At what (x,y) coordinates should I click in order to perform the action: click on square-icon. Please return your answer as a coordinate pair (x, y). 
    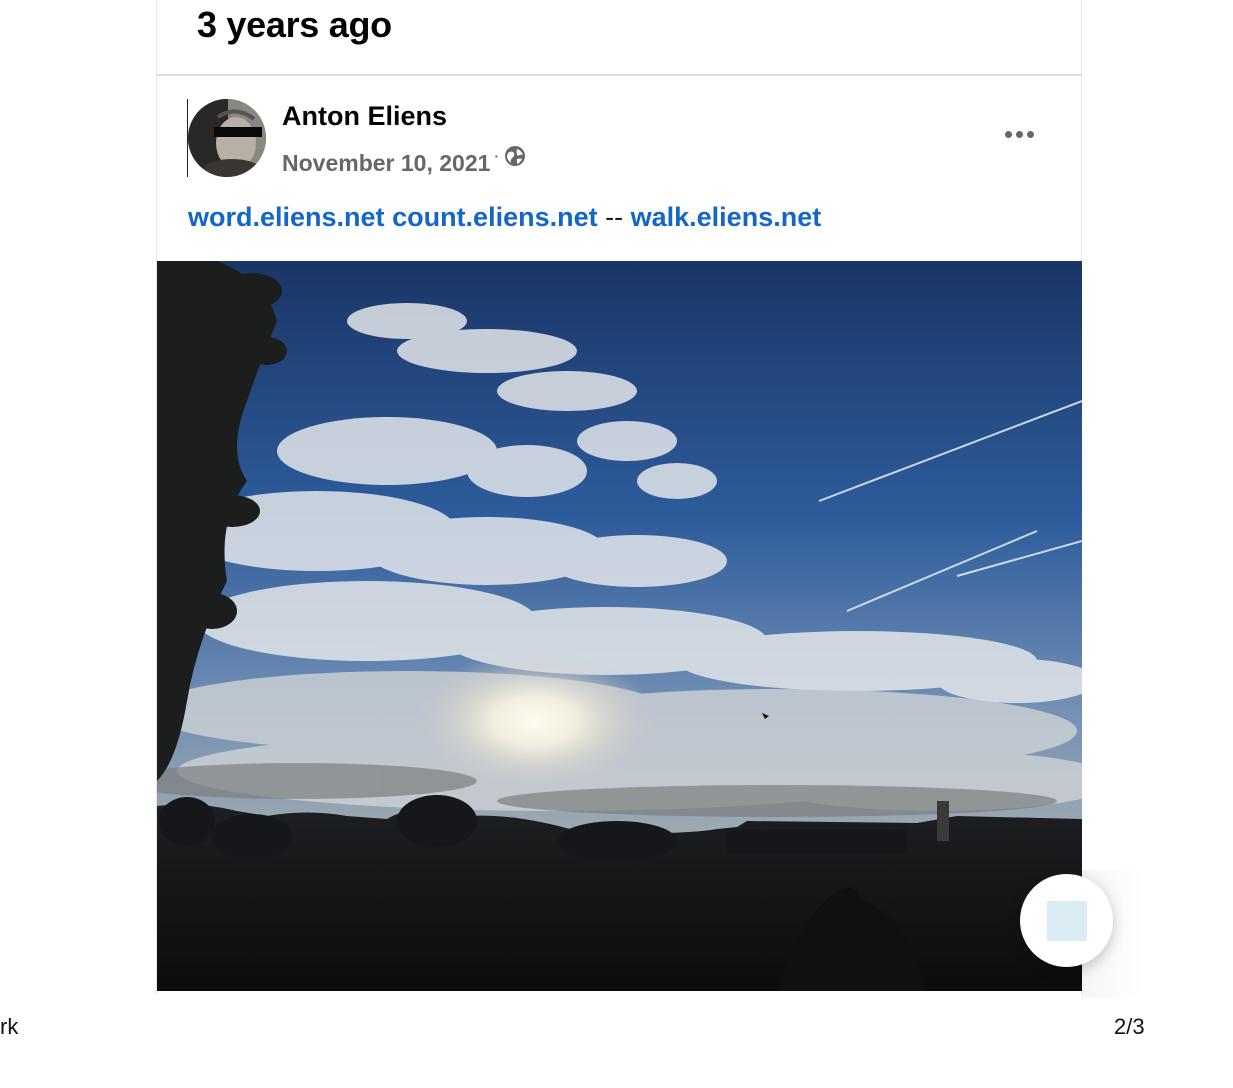
    Looking at the image, I should click on (1066, 920).